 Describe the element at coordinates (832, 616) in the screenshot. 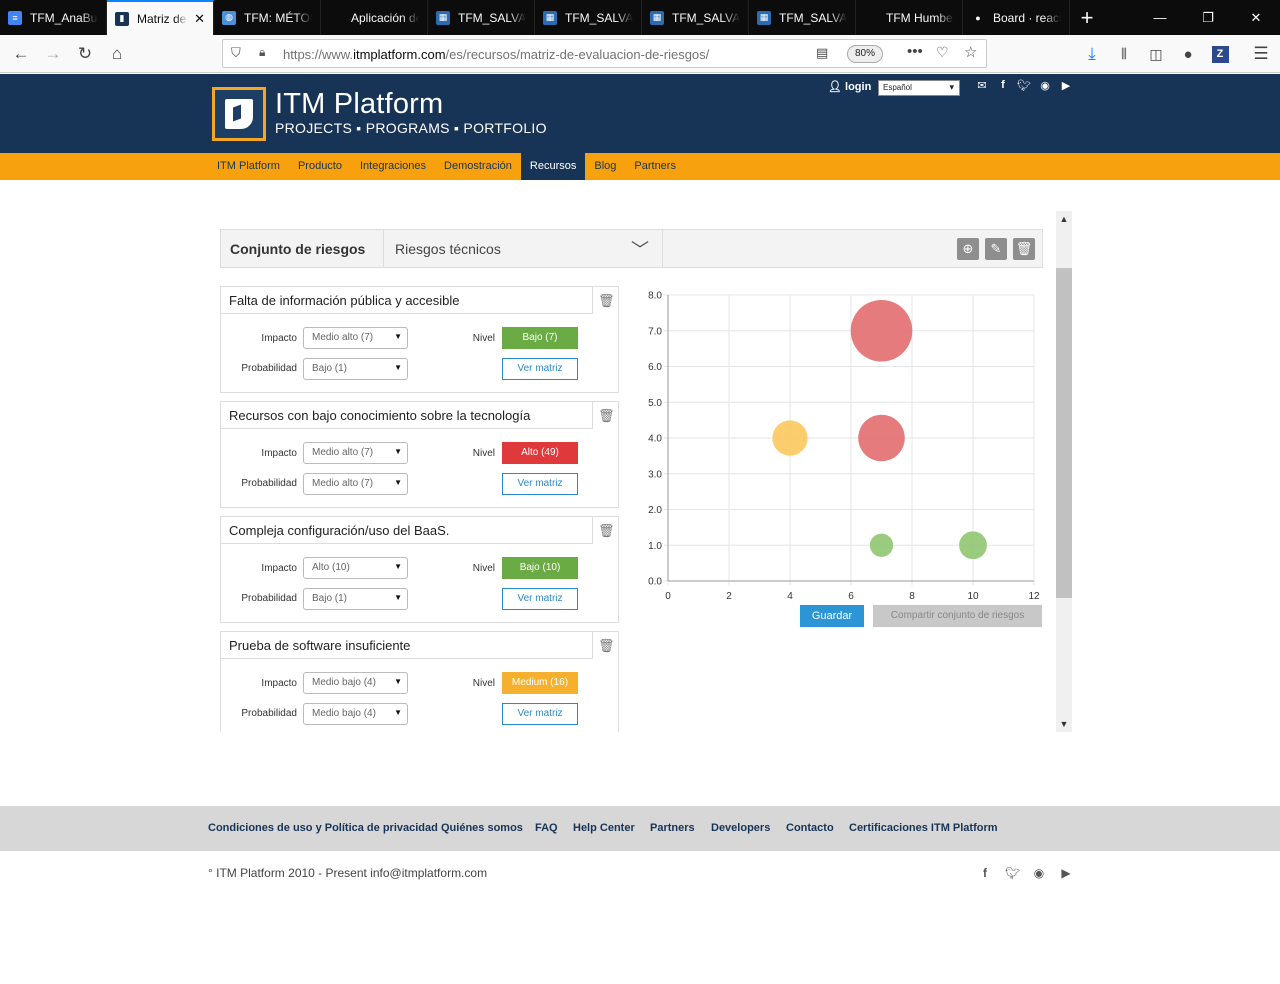

I see `save-button: Guardar` at that location.